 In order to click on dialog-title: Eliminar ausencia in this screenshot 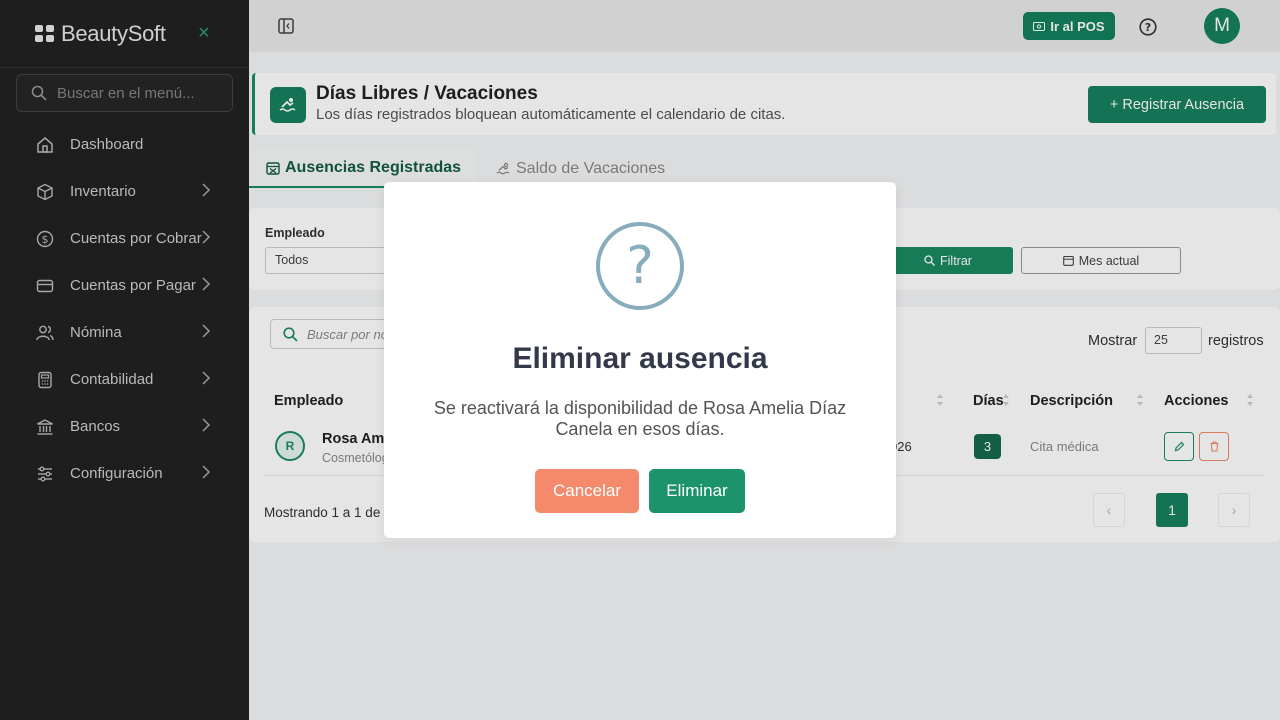, I will do `click(640, 358)`.